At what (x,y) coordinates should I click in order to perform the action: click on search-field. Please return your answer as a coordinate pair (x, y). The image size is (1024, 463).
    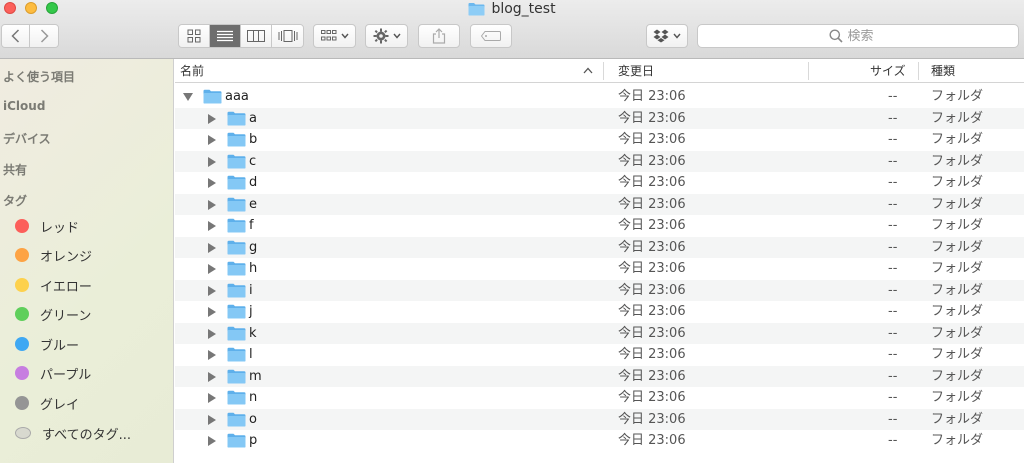
    Looking at the image, I should click on (858, 36).